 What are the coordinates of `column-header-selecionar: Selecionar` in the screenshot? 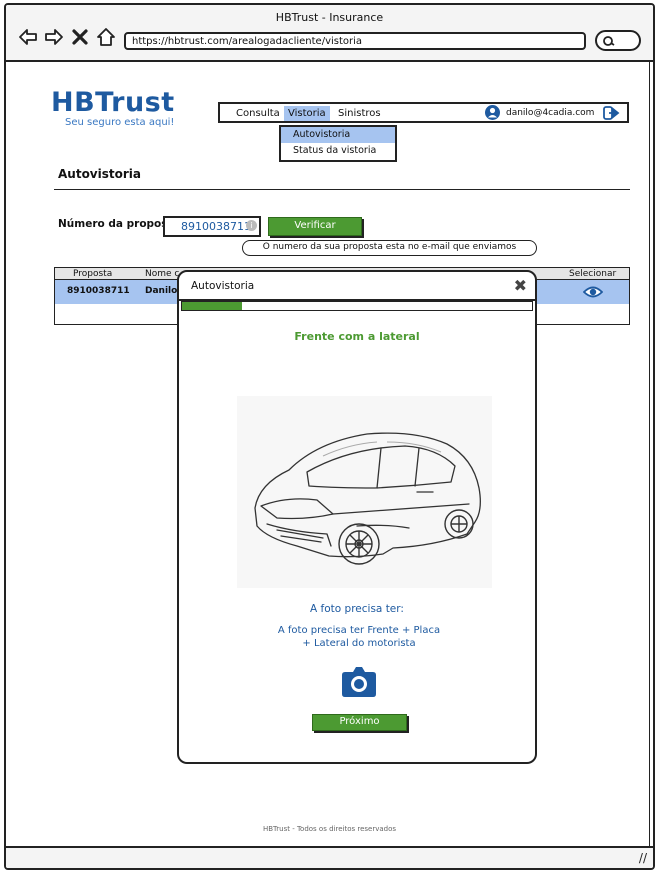 It's located at (593, 274).